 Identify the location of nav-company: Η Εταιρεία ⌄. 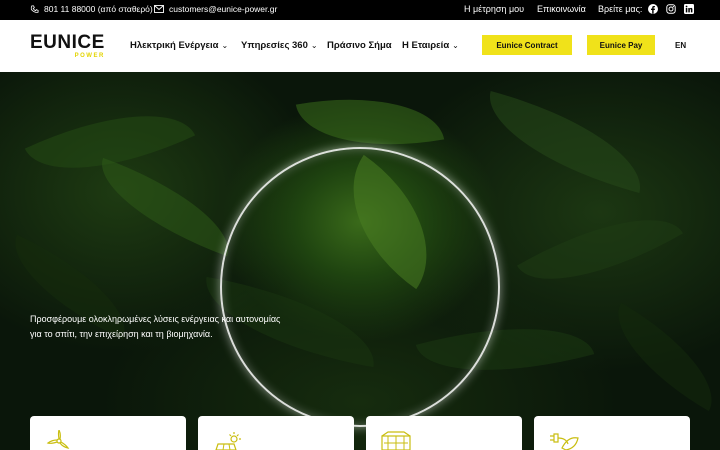
(430, 45).